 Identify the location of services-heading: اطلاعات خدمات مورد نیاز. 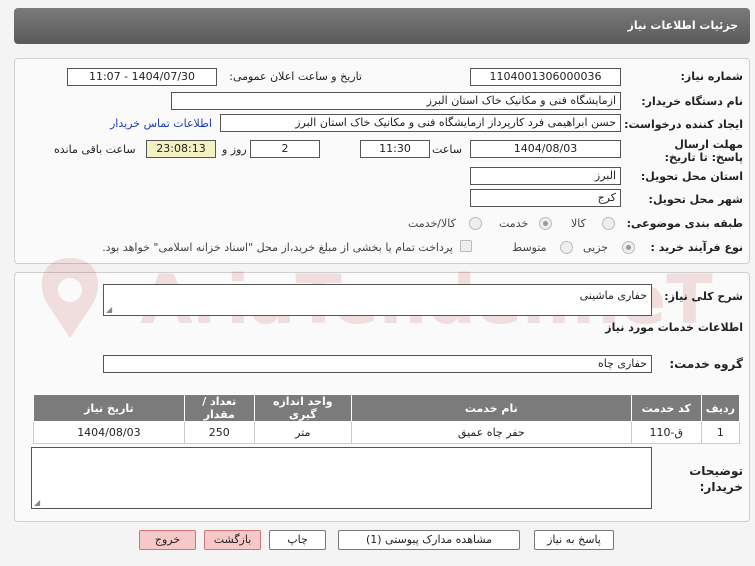
(674, 327).